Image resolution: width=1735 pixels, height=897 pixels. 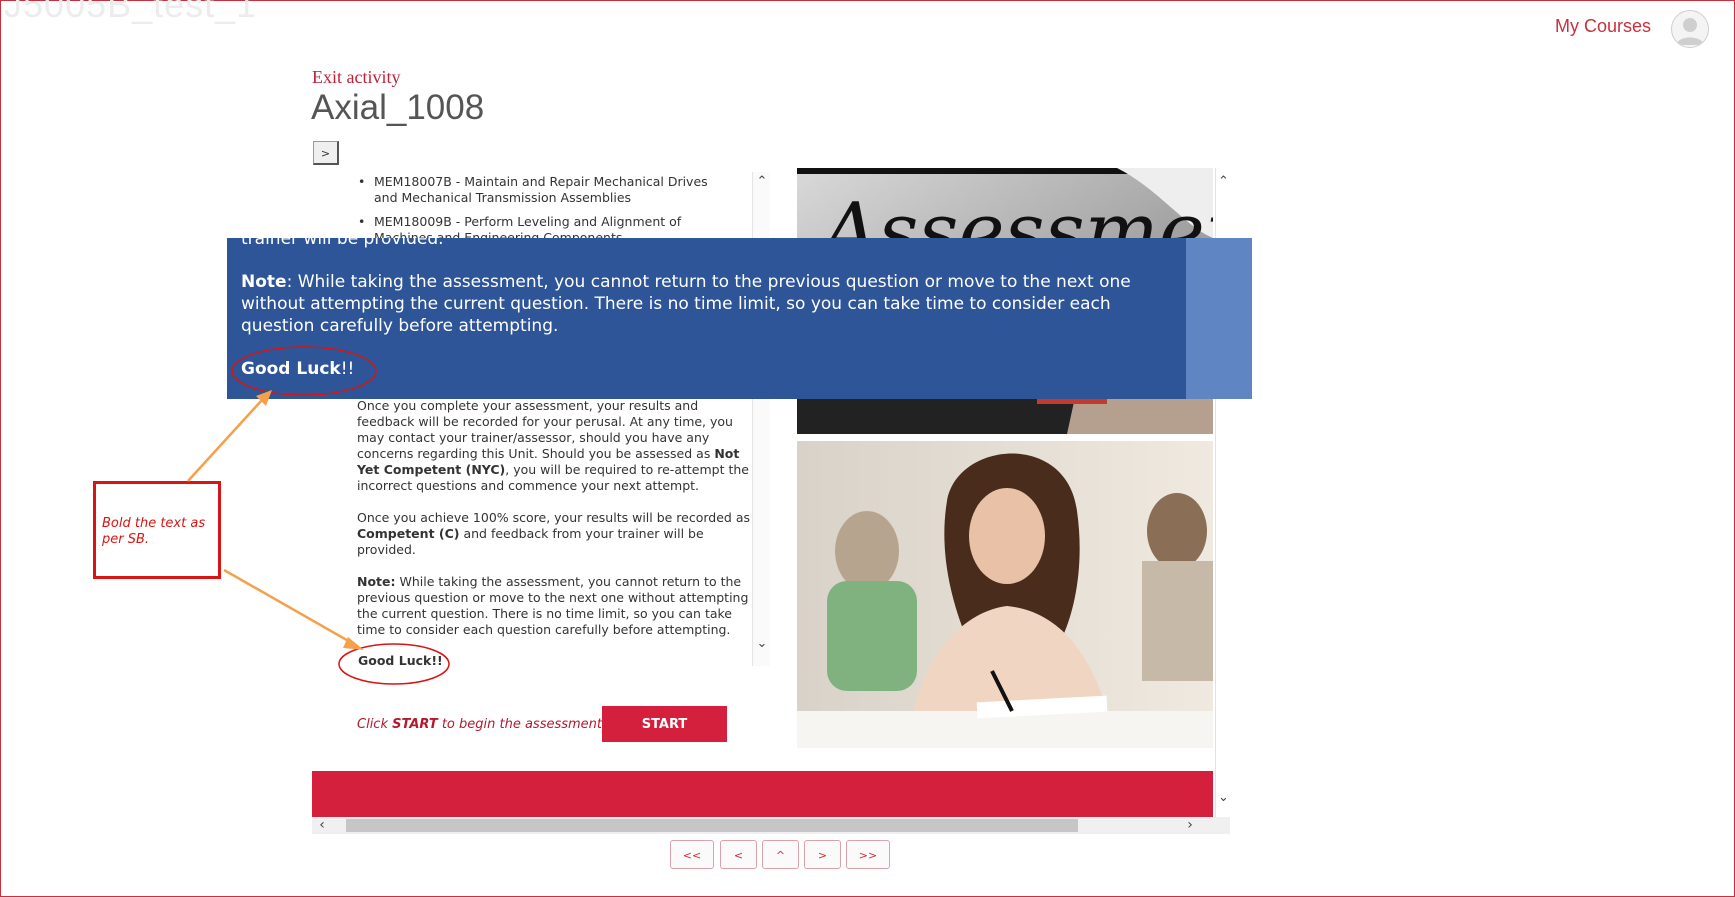 I want to click on next-page-button: >, so click(x=822, y=854).